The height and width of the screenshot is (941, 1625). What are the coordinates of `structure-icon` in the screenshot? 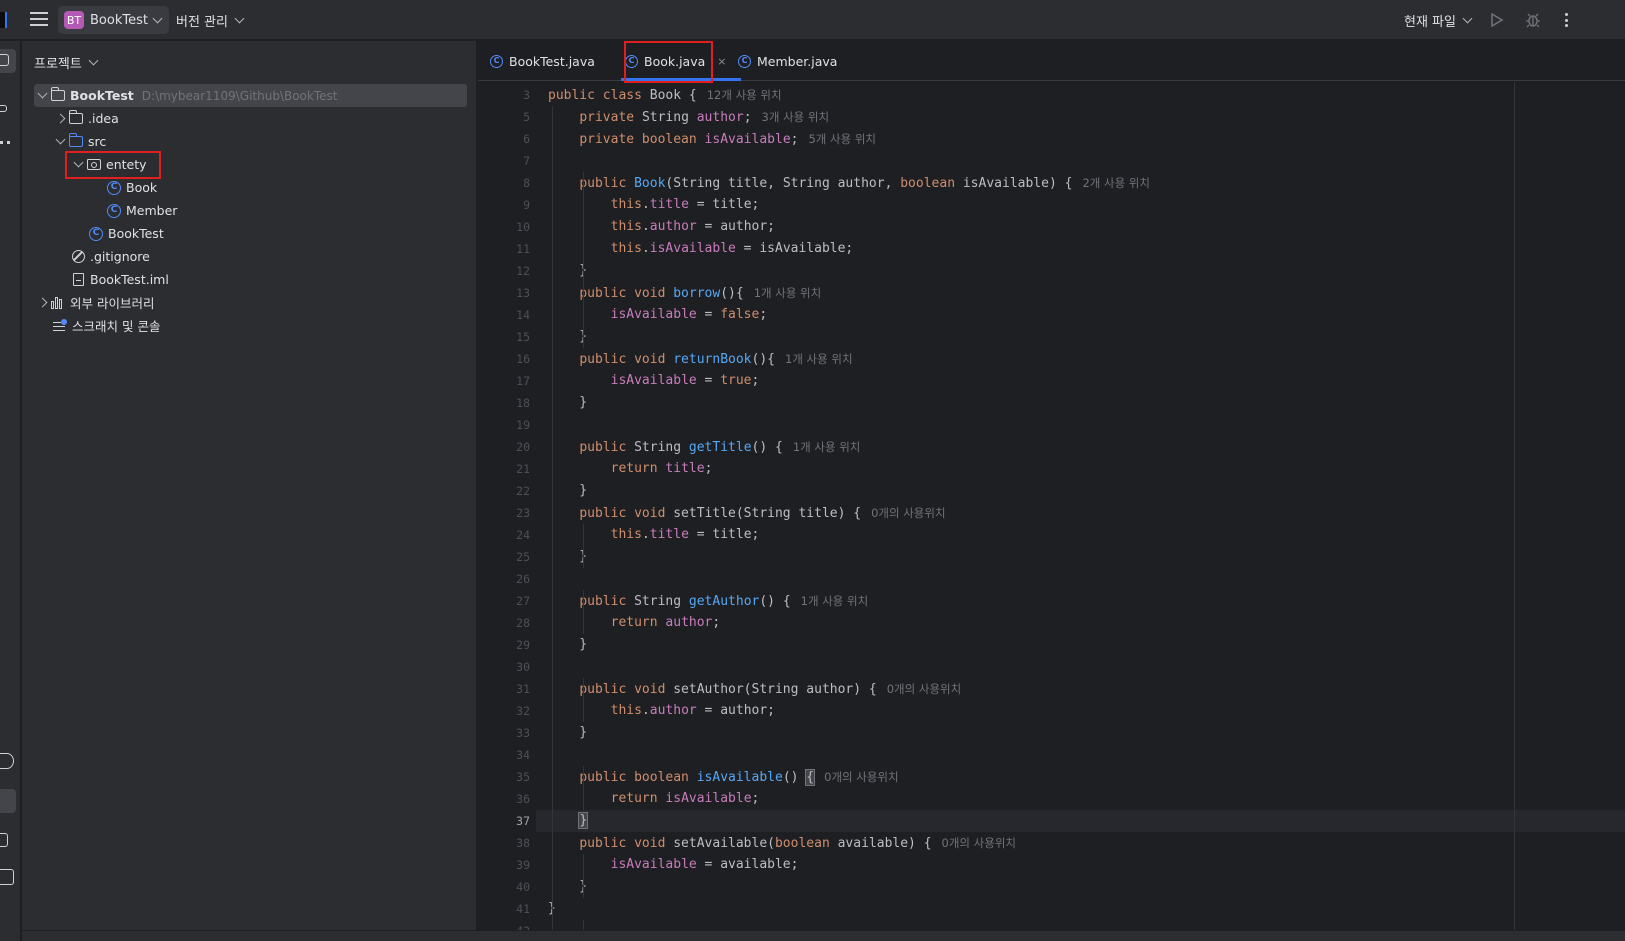 It's located at (3, 108).